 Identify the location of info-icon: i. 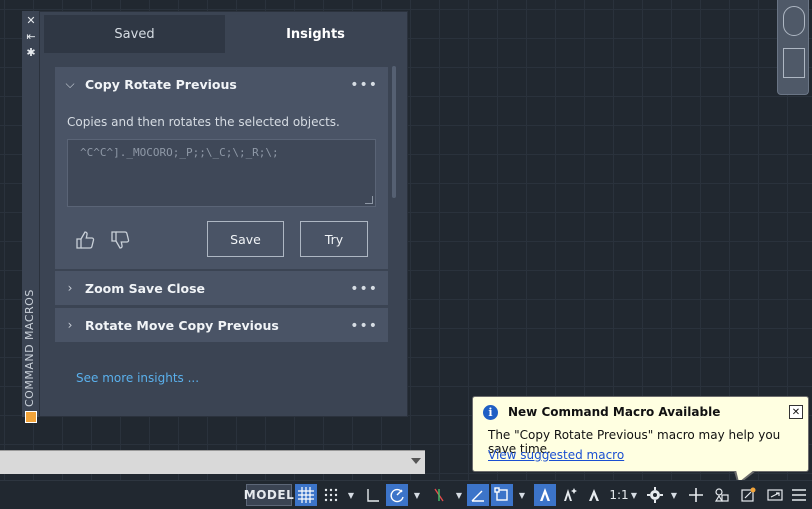
(490, 412).